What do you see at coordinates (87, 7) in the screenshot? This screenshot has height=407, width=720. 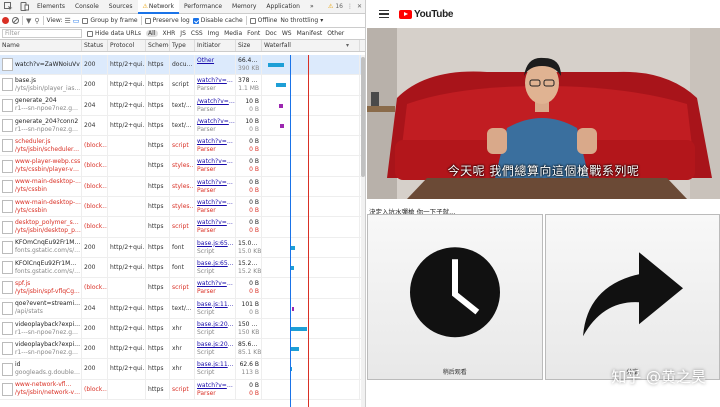 I see `tab-console: Console` at bounding box center [87, 7].